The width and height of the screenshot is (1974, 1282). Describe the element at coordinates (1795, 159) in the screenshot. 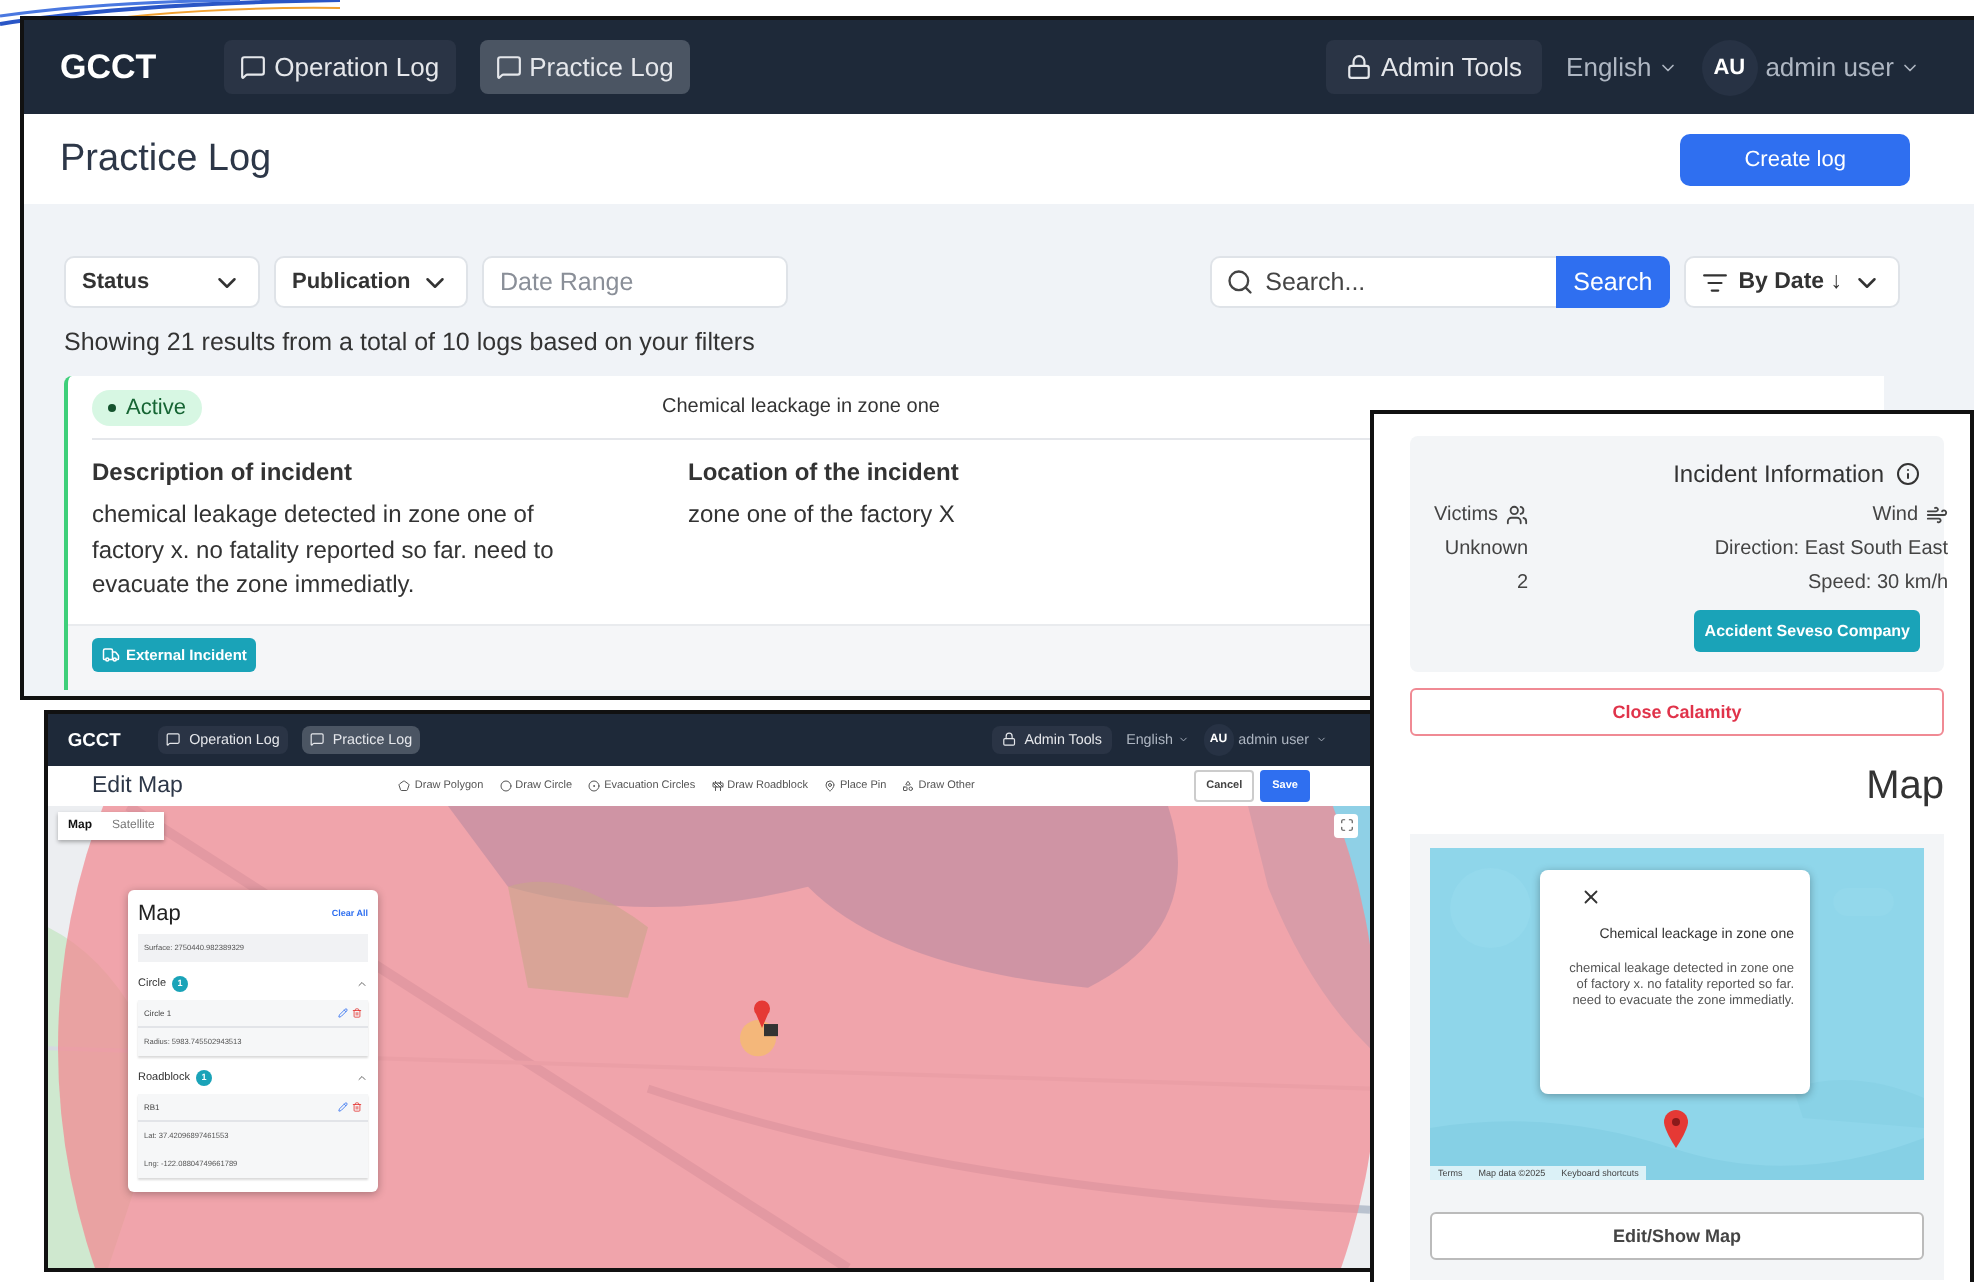

I see `create-log-button: Create log` at that location.